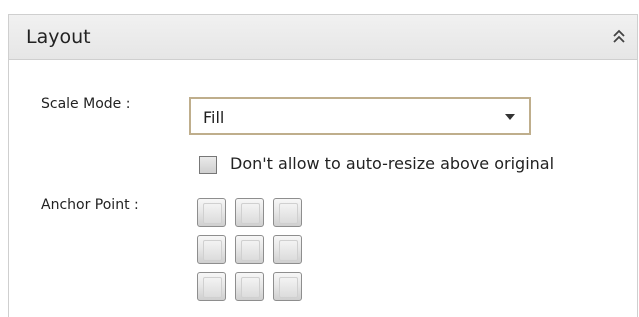 The image size is (639, 317). I want to click on anchor-top-right-button, so click(287, 212).